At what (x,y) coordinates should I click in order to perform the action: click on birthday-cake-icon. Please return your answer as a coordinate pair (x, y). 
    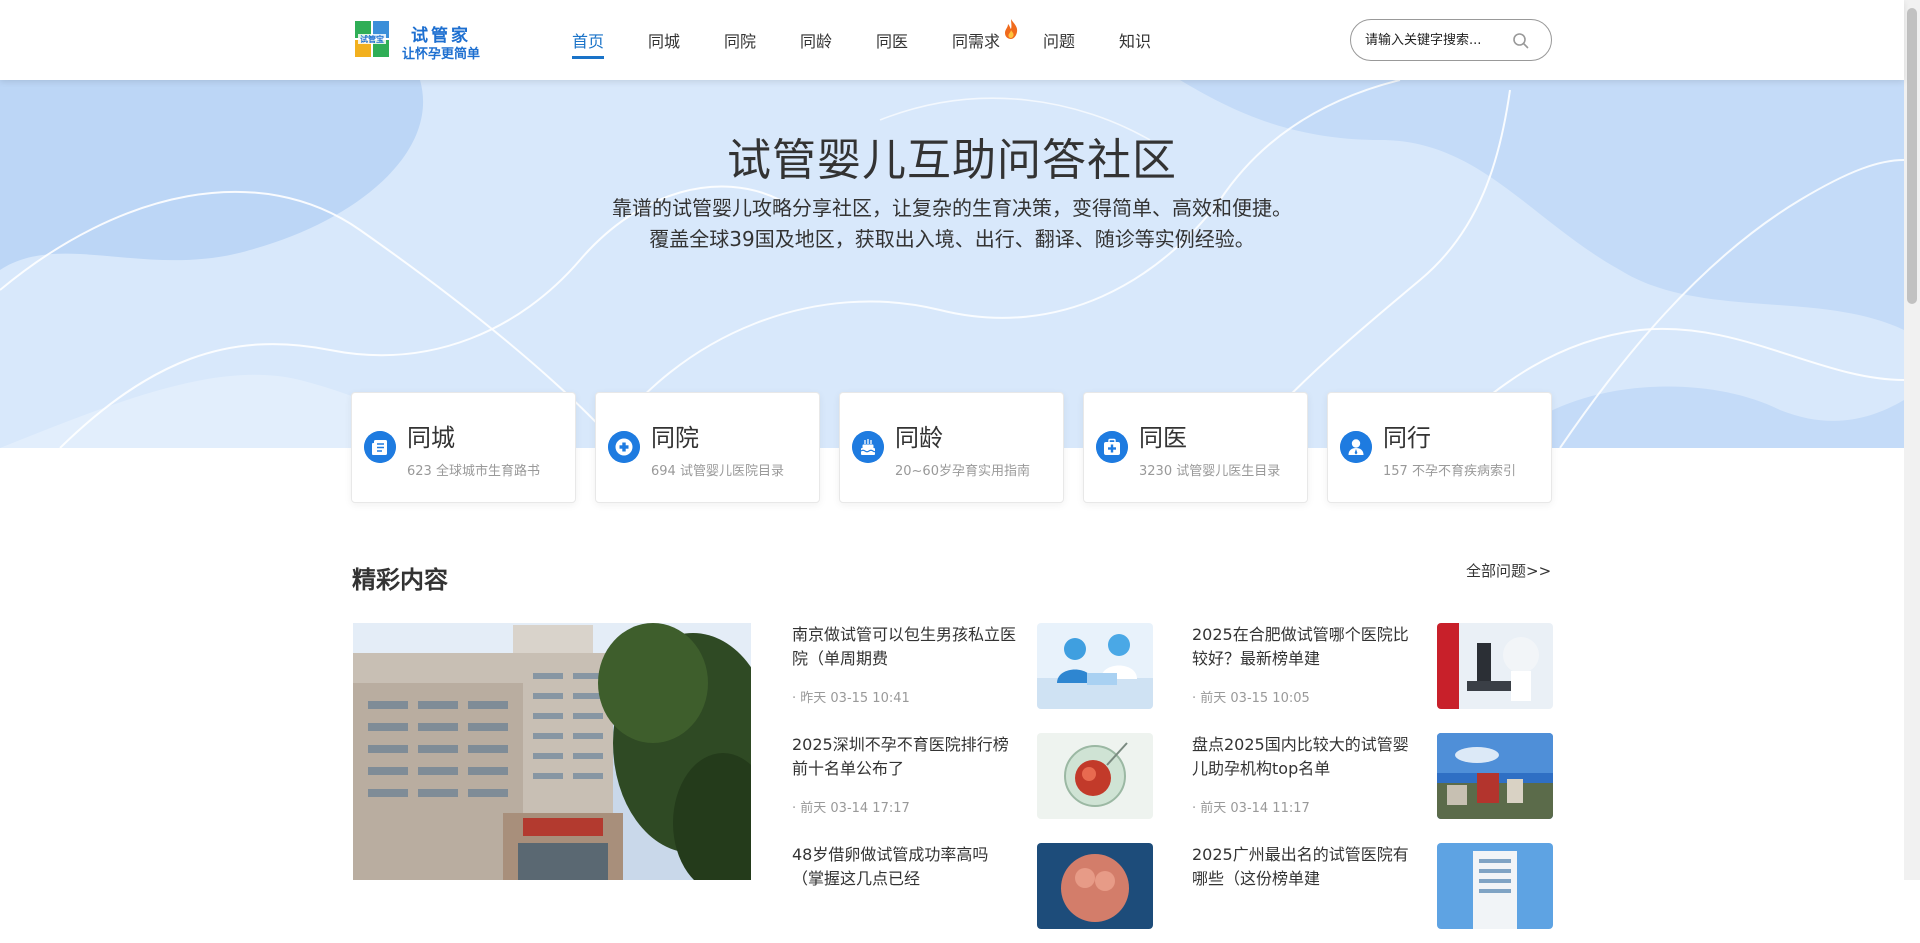
    Looking at the image, I should click on (868, 447).